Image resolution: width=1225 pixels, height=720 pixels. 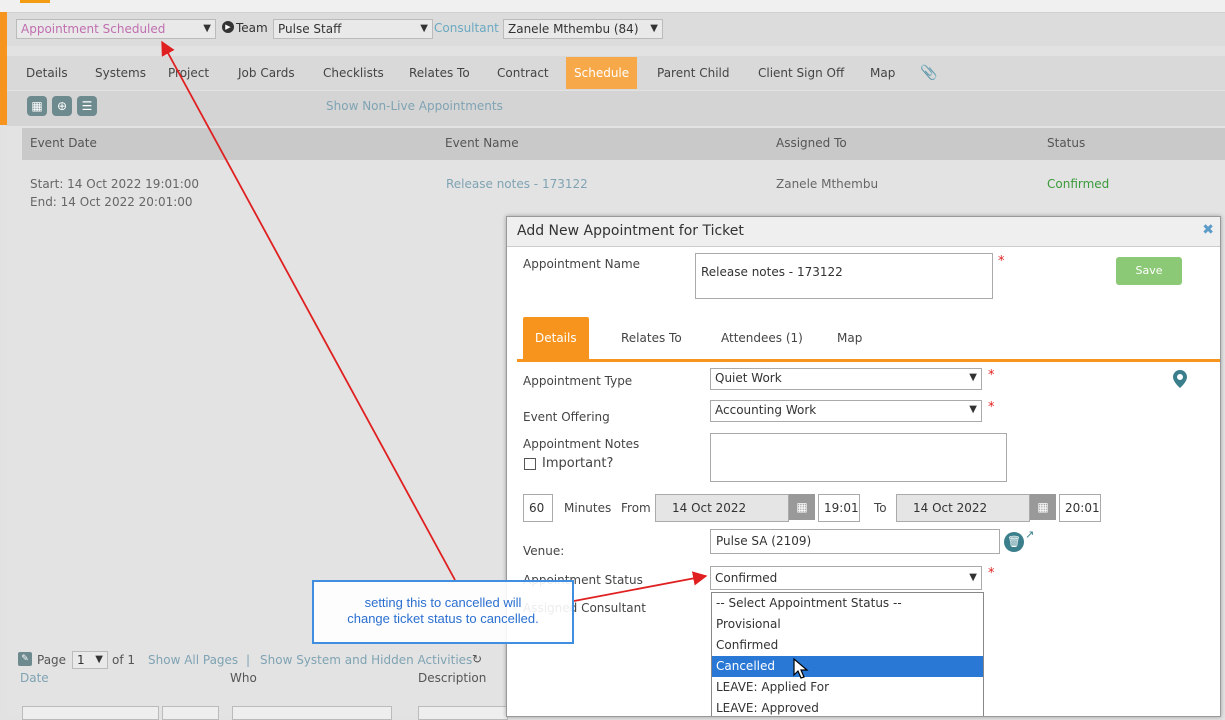 What do you see at coordinates (847, 666) in the screenshot?
I see `status-option-highlighted: Cancelled` at bounding box center [847, 666].